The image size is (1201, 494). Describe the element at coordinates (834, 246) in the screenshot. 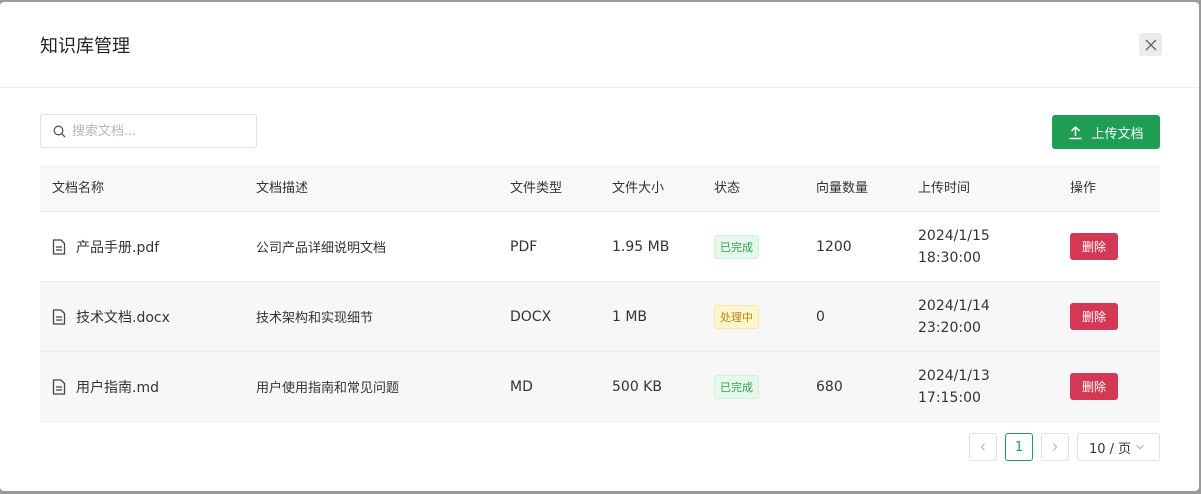

I see `cell-vector-count: 1200` at that location.